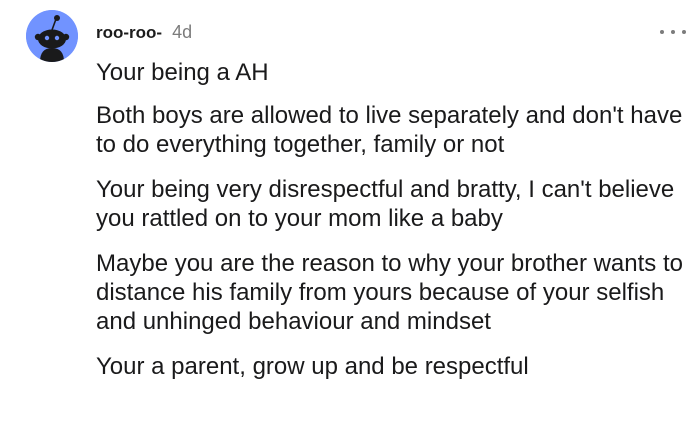  I want to click on comment-paragraph: Your a parent, grow up and be respectful, so click(312, 366).